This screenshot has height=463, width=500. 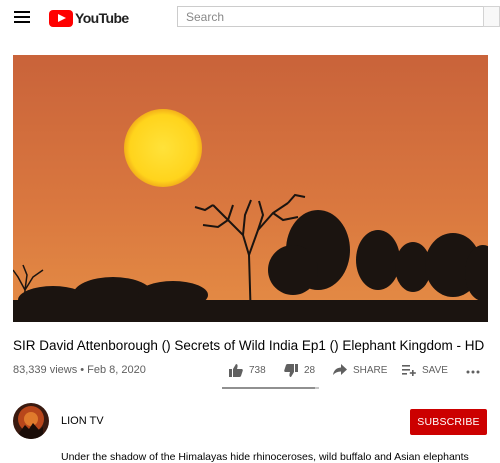 I want to click on more-actions-button, so click(x=476, y=370).